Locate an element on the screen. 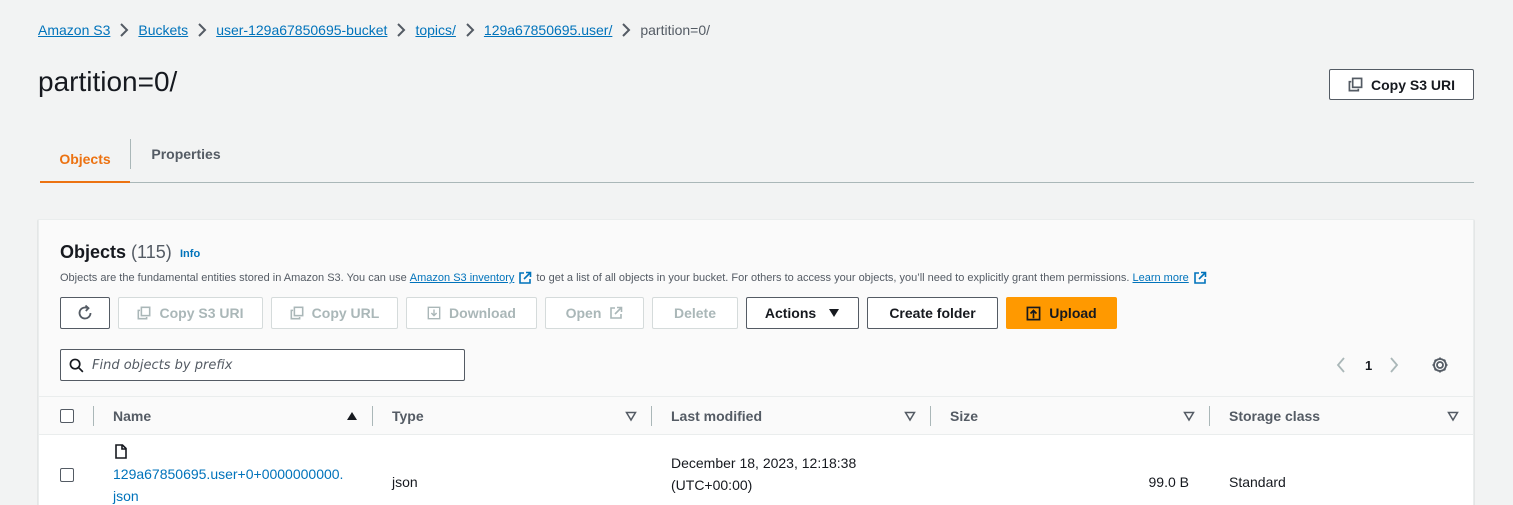 The height and width of the screenshot is (505, 1513). download-label: Download is located at coordinates (482, 313).